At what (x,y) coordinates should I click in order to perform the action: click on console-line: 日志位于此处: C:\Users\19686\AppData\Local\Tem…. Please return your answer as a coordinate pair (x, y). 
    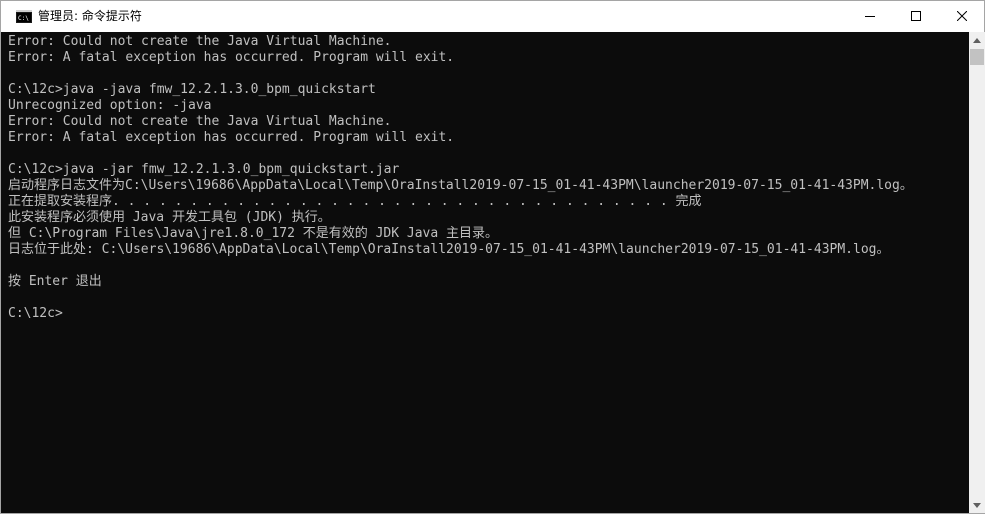
    Looking at the image, I should click on (449, 249).